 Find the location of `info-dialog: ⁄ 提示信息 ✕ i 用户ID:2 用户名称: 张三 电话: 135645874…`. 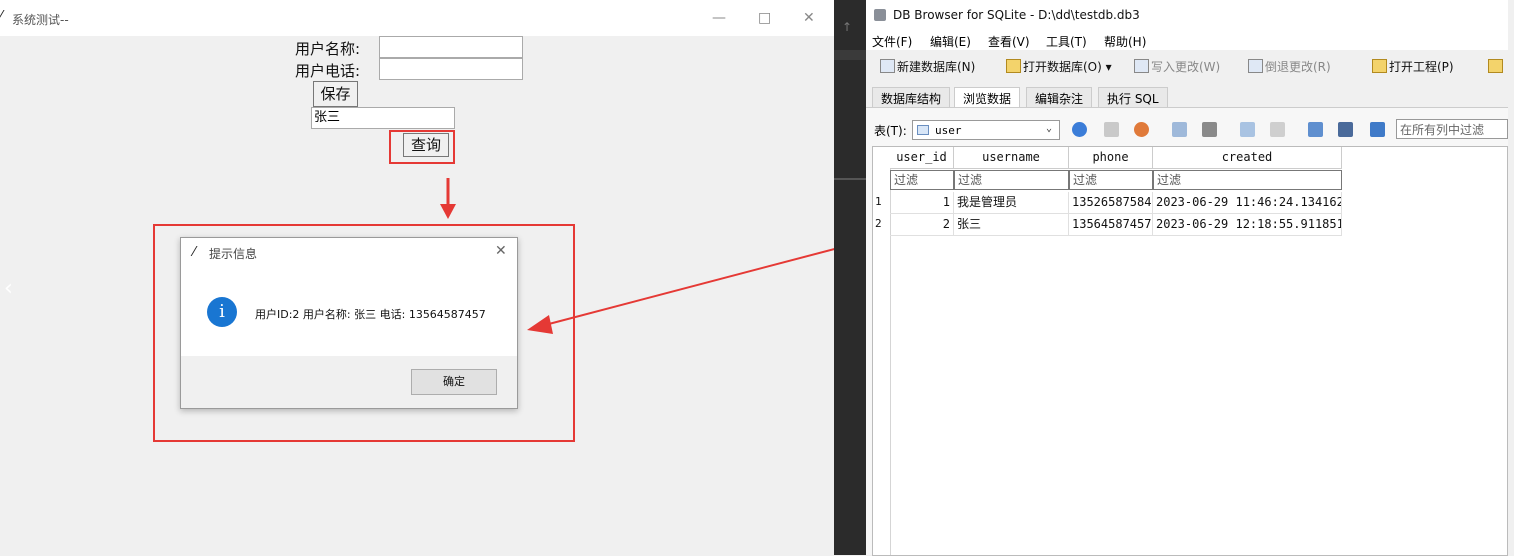

info-dialog: ⁄ 提示信息 ✕ i 用户ID:2 用户名称: 张三 电话: 135645874… is located at coordinates (349, 323).